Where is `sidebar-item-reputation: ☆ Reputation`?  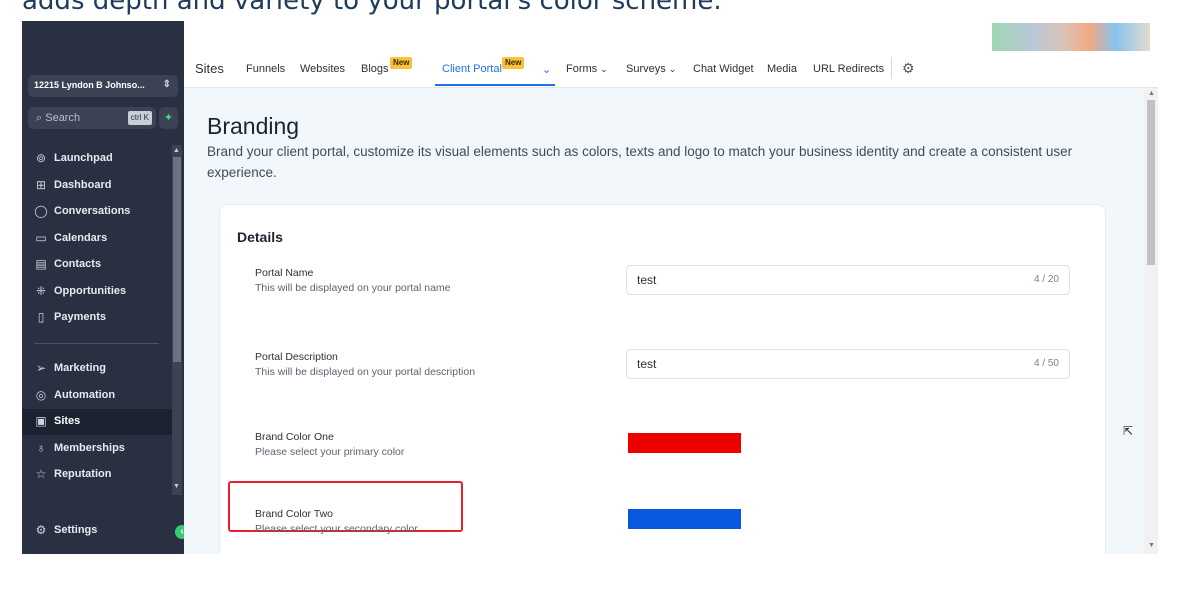 sidebar-item-reputation: ☆ Reputation is located at coordinates (97, 475).